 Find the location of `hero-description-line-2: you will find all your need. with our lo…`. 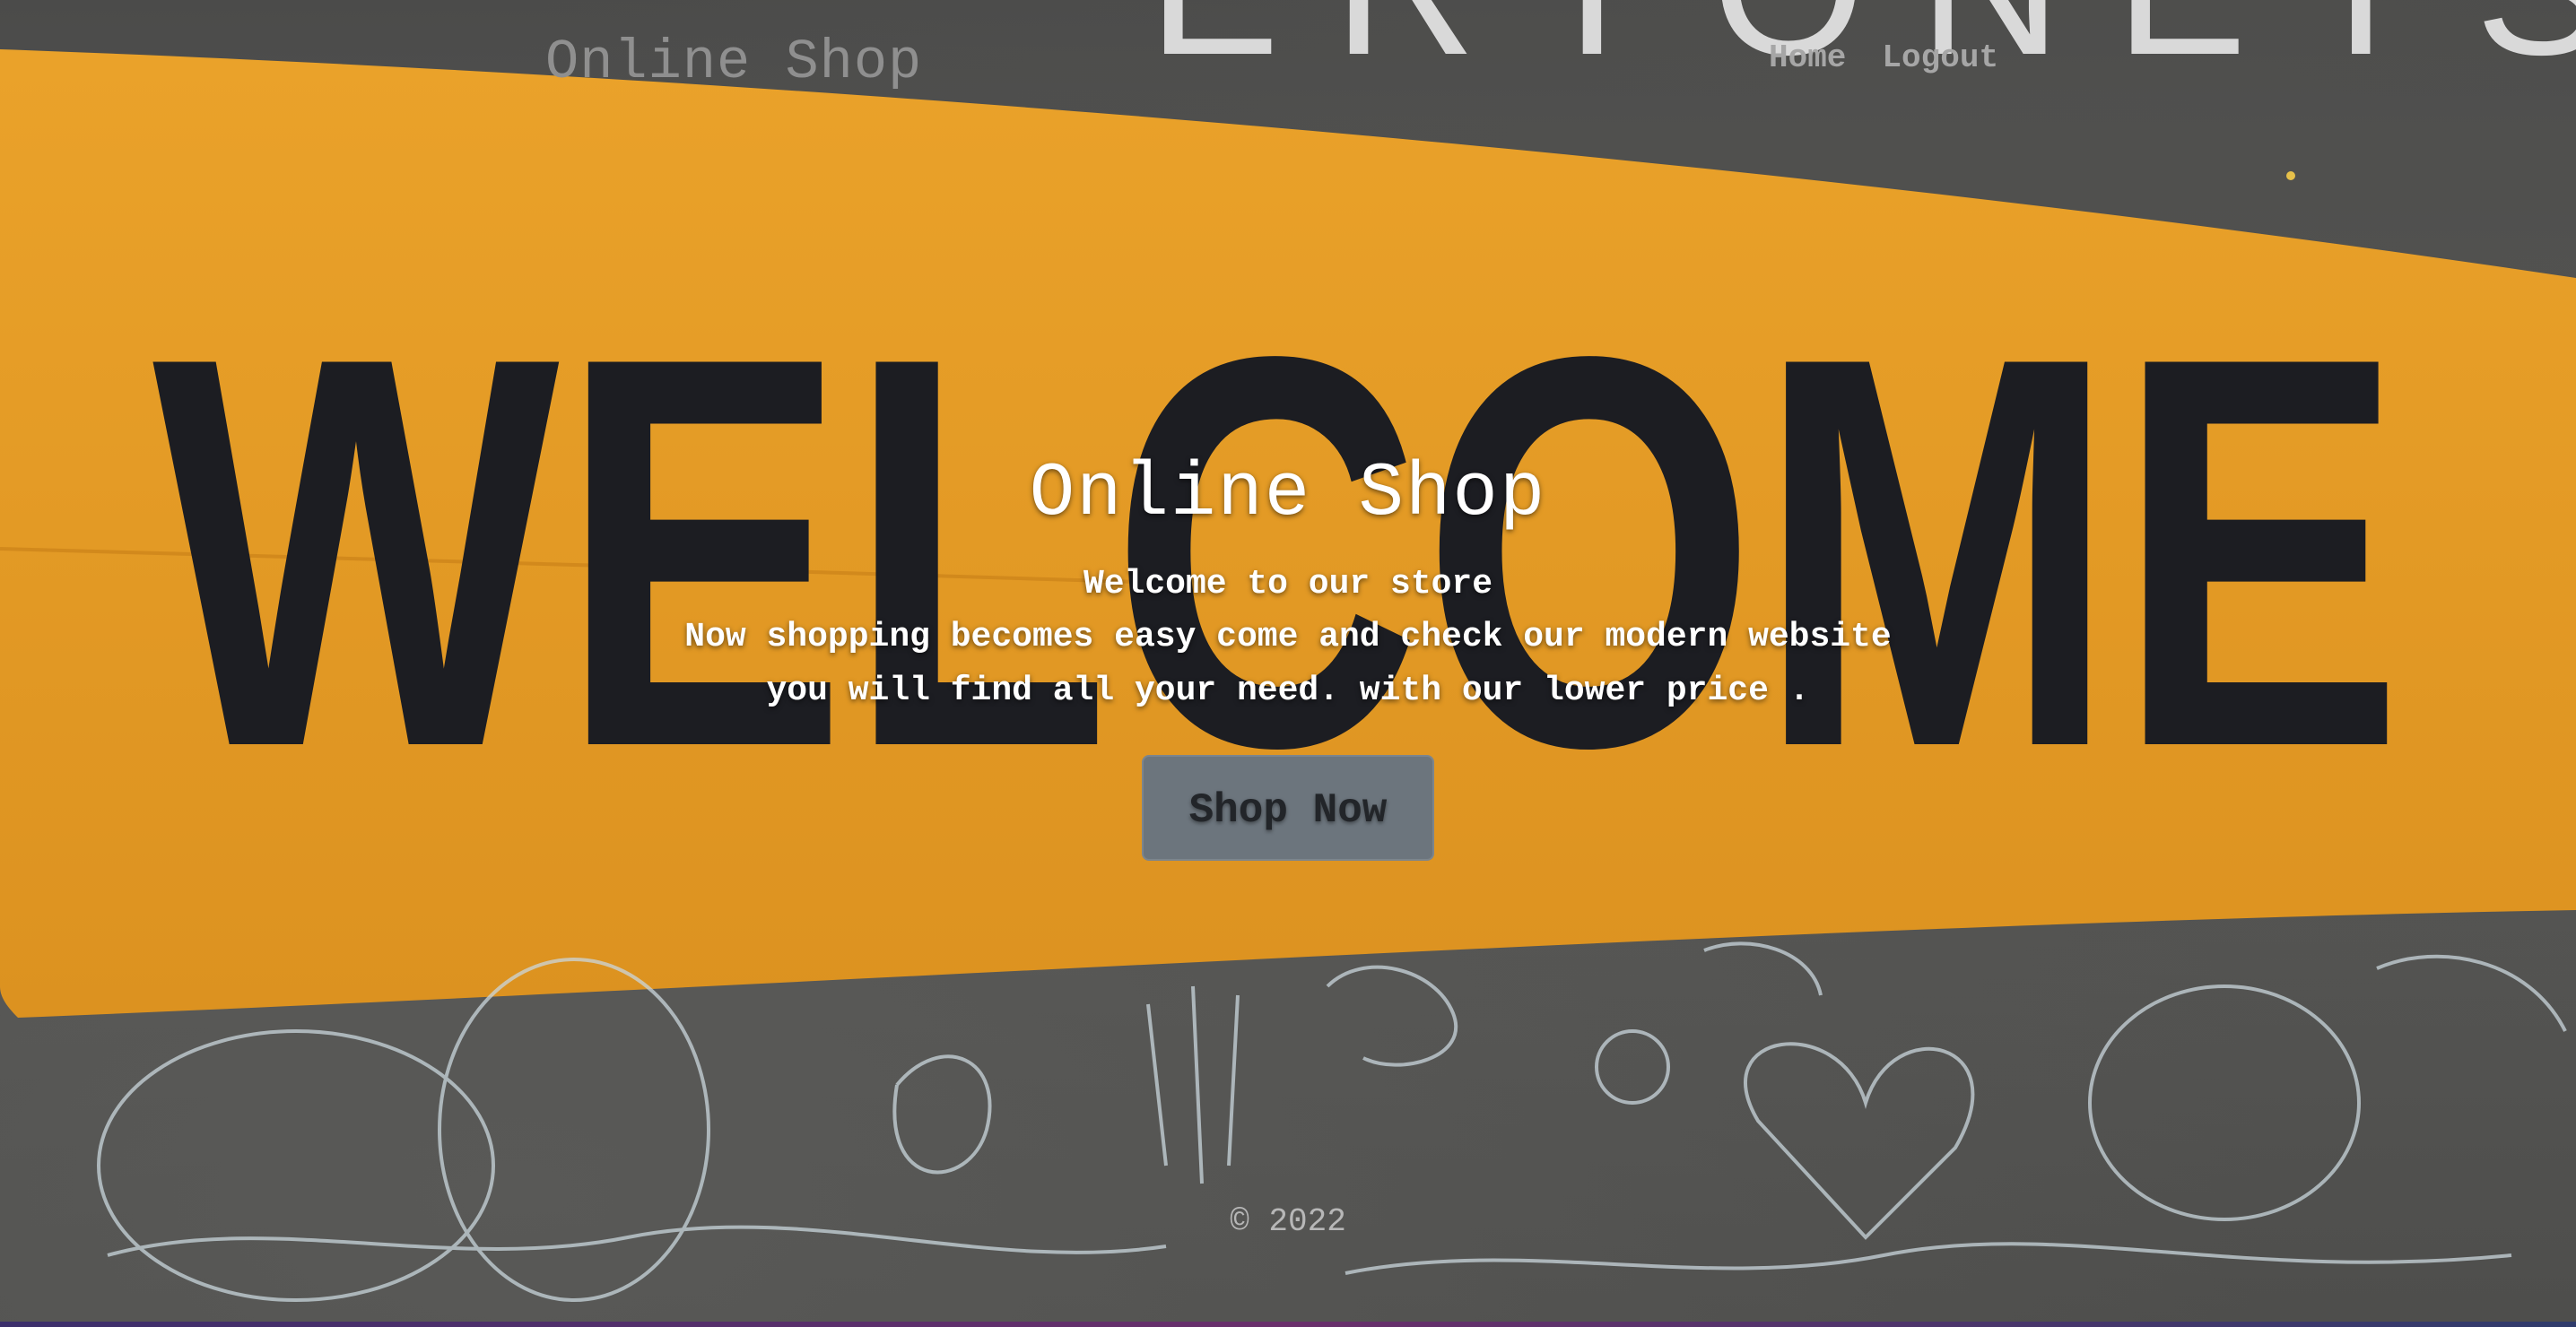

hero-description-line-2: you will find all your need. with our lo… is located at coordinates (1288, 691).